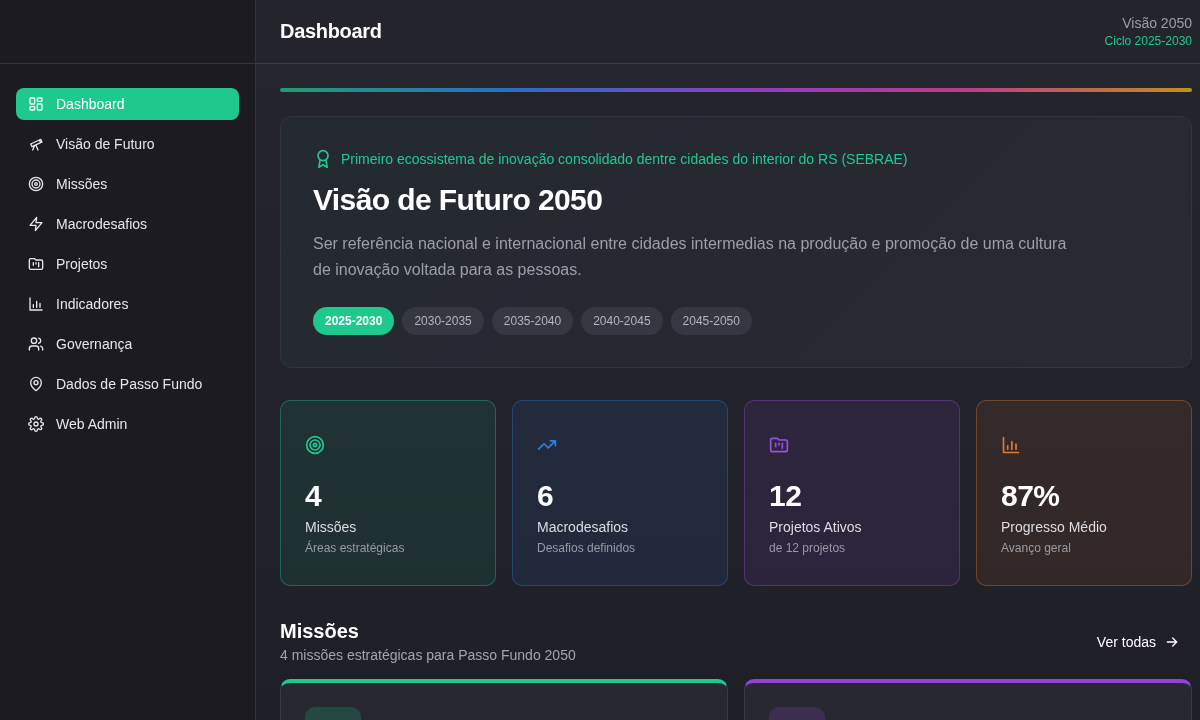 This screenshot has height=720, width=1200. Describe the element at coordinates (127, 184) in the screenshot. I see `sidebar-item: Missões` at that location.